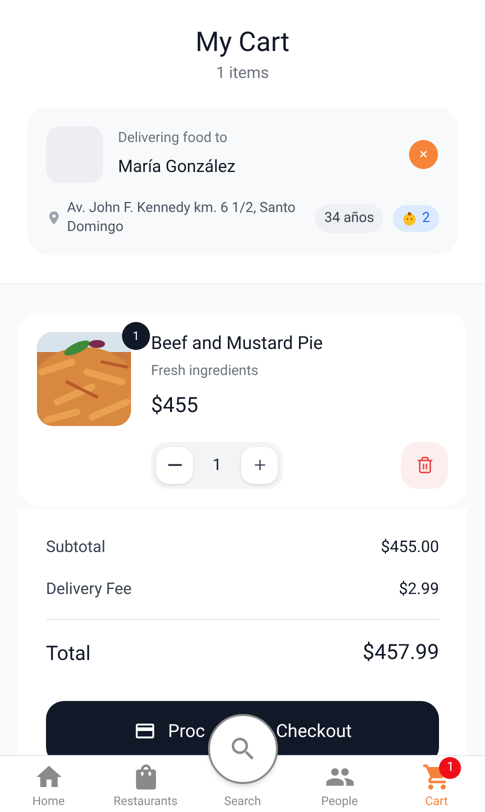 This screenshot has width=485, height=812. I want to click on delete-button, so click(424, 465).